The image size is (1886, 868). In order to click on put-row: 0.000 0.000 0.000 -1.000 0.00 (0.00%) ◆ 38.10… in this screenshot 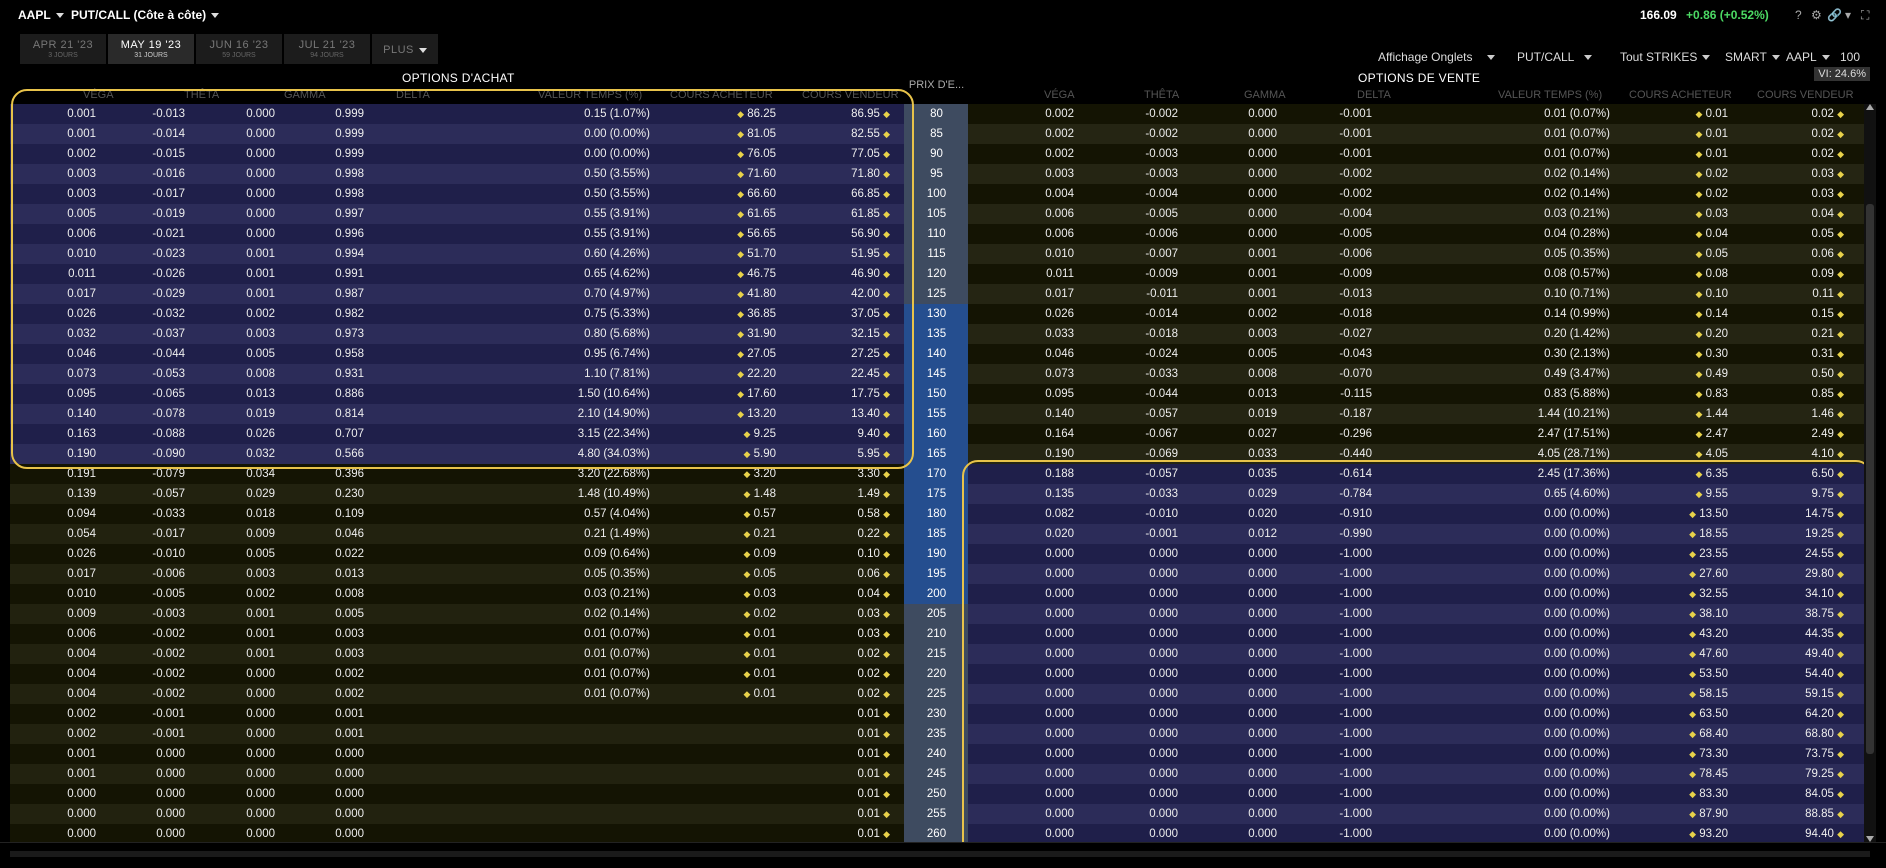, I will do `click(1416, 614)`.